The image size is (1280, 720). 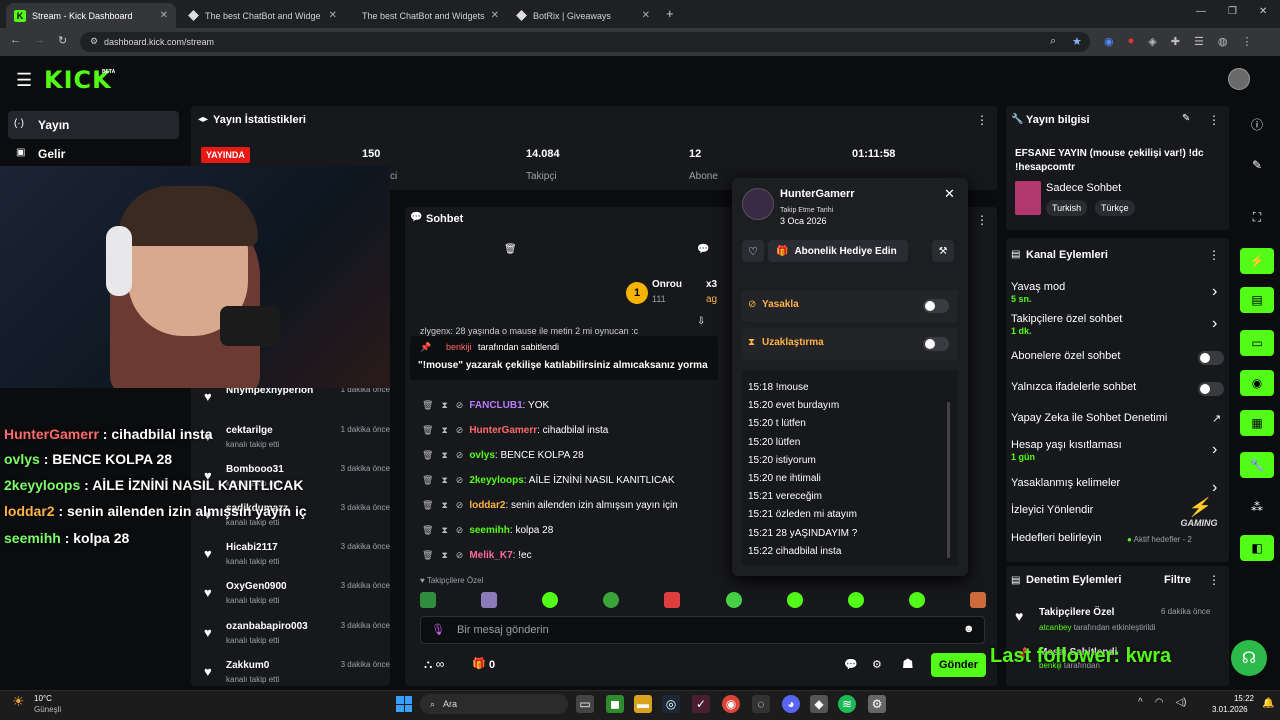 I want to click on new-tab-button: +, so click(x=670, y=13).